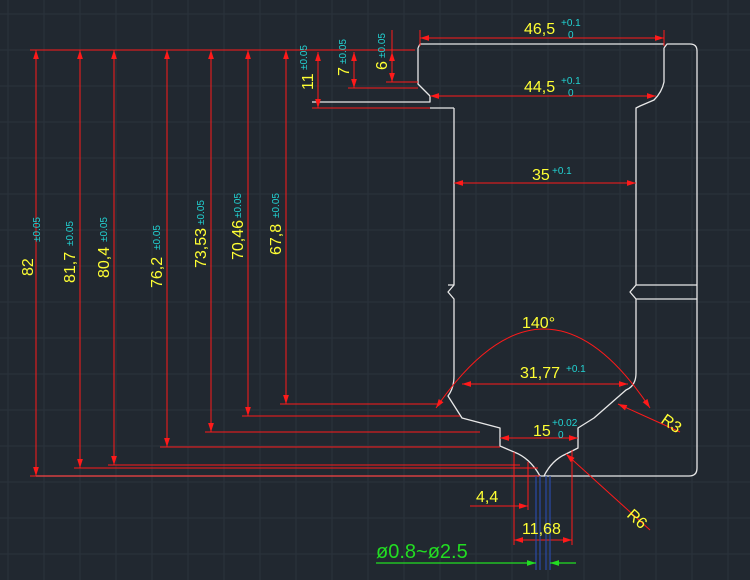 This screenshot has height=580, width=750. Describe the element at coordinates (571, 23) in the screenshot. I see `dim-465-tol-up: +0.1` at that location.